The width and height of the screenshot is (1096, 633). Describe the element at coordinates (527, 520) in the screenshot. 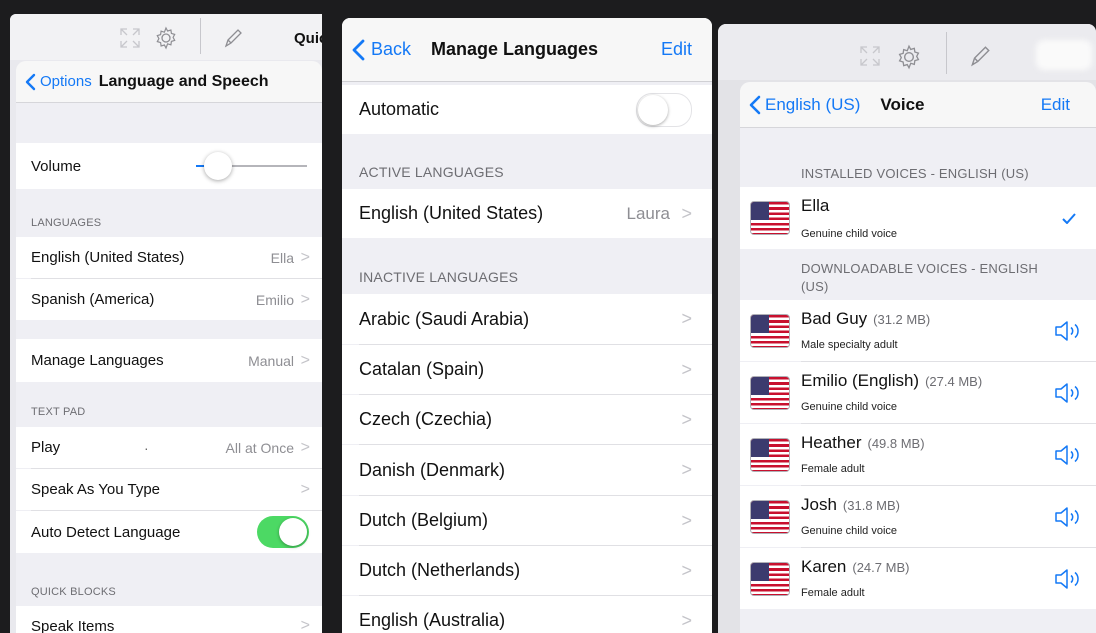

I see `inactive-language-row: Dutch (Belgium) >` at that location.